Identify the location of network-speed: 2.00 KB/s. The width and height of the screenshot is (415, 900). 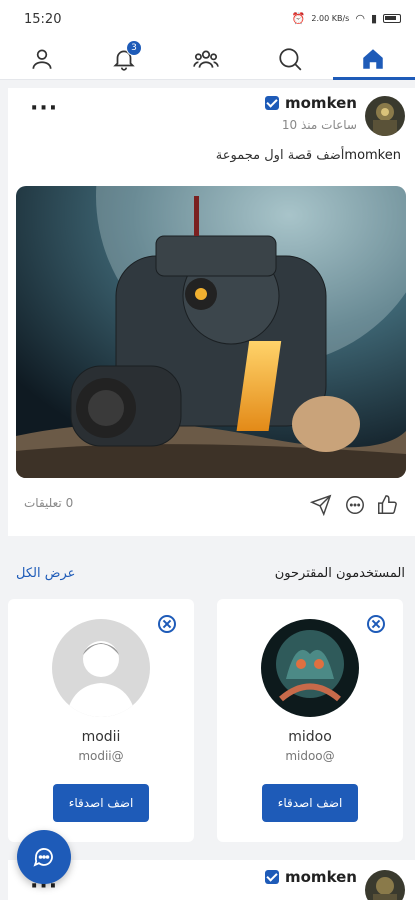
(330, 18).